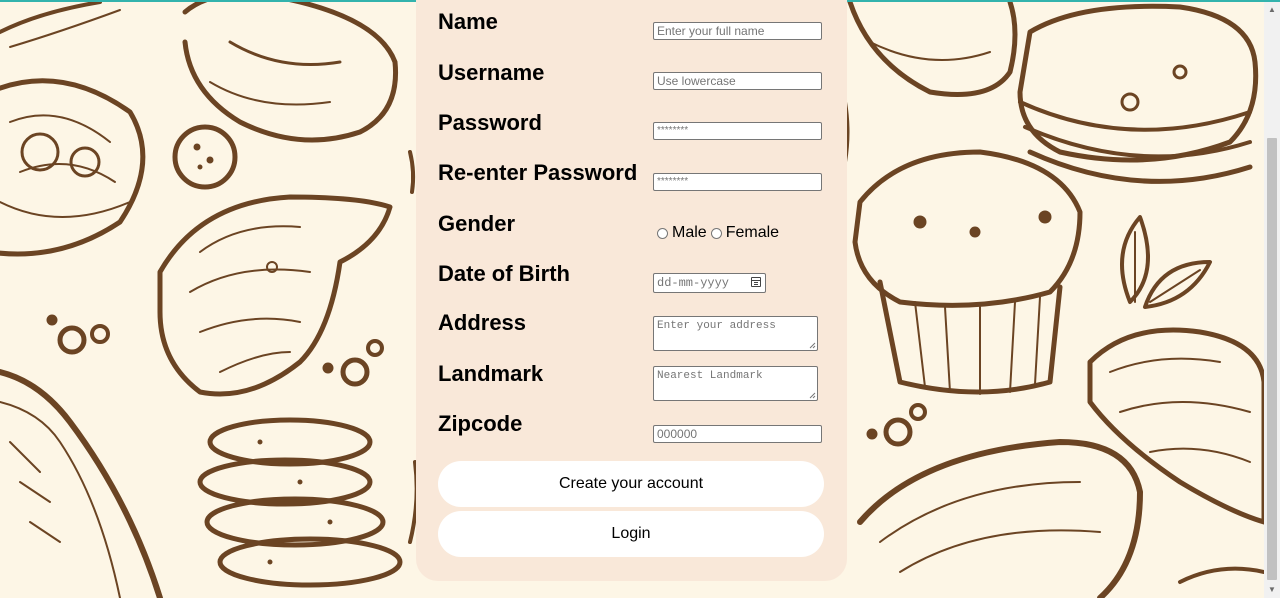 The width and height of the screenshot is (1280, 598). Describe the element at coordinates (737, 182) in the screenshot. I see `reenter-password-field: ********` at that location.